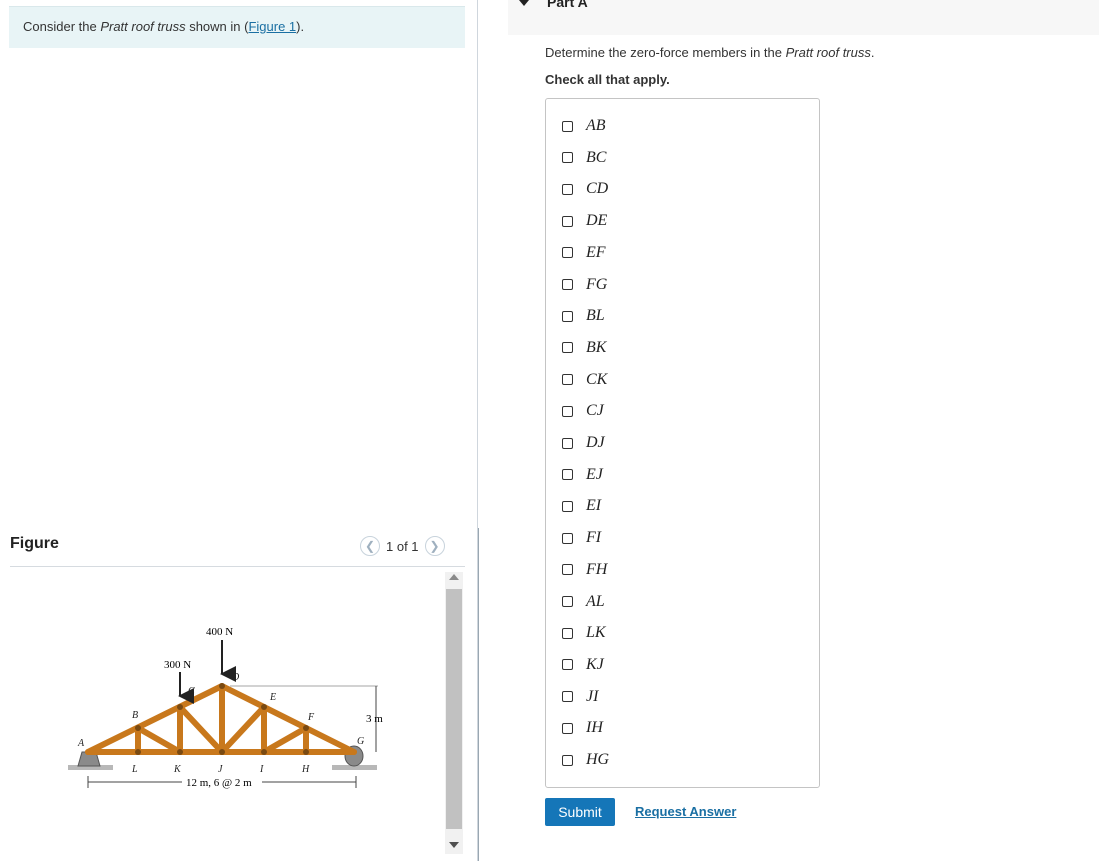  What do you see at coordinates (596, 125) in the screenshot?
I see `option-label: AB` at bounding box center [596, 125].